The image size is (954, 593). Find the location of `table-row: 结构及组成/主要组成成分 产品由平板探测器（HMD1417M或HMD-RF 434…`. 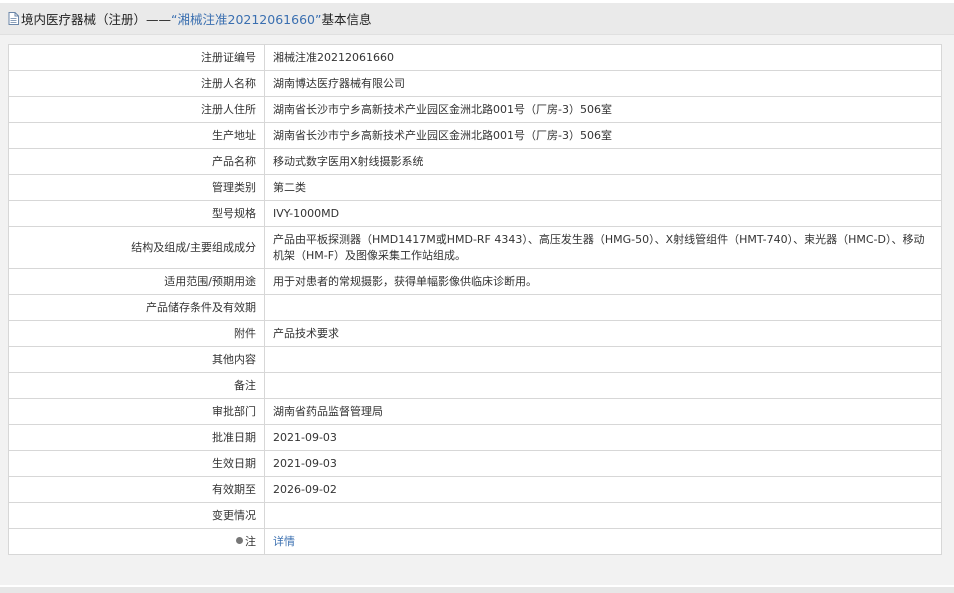

table-row: 结构及组成/主要组成成分 产品由平板探测器（HMD1417M或HMD-RF 434… is located at coordinates (475, 247).